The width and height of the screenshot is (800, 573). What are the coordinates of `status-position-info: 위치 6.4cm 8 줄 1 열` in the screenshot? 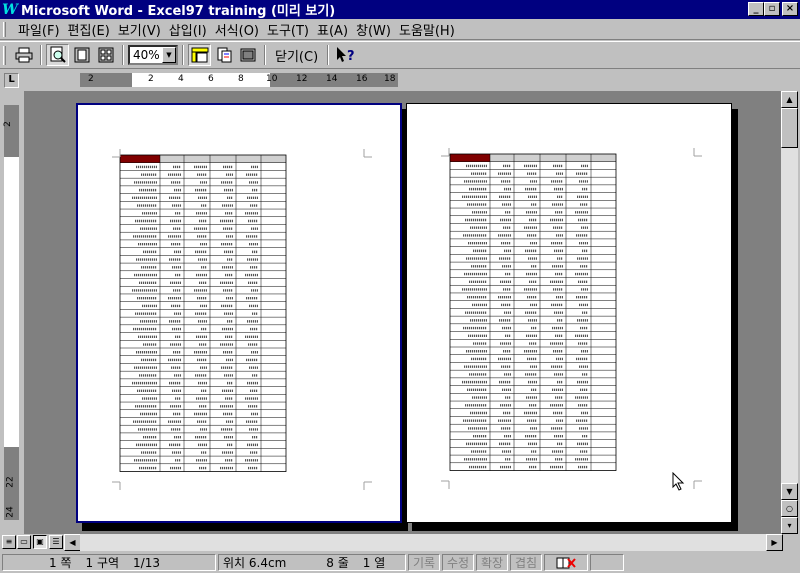 It's located at (312, 562).